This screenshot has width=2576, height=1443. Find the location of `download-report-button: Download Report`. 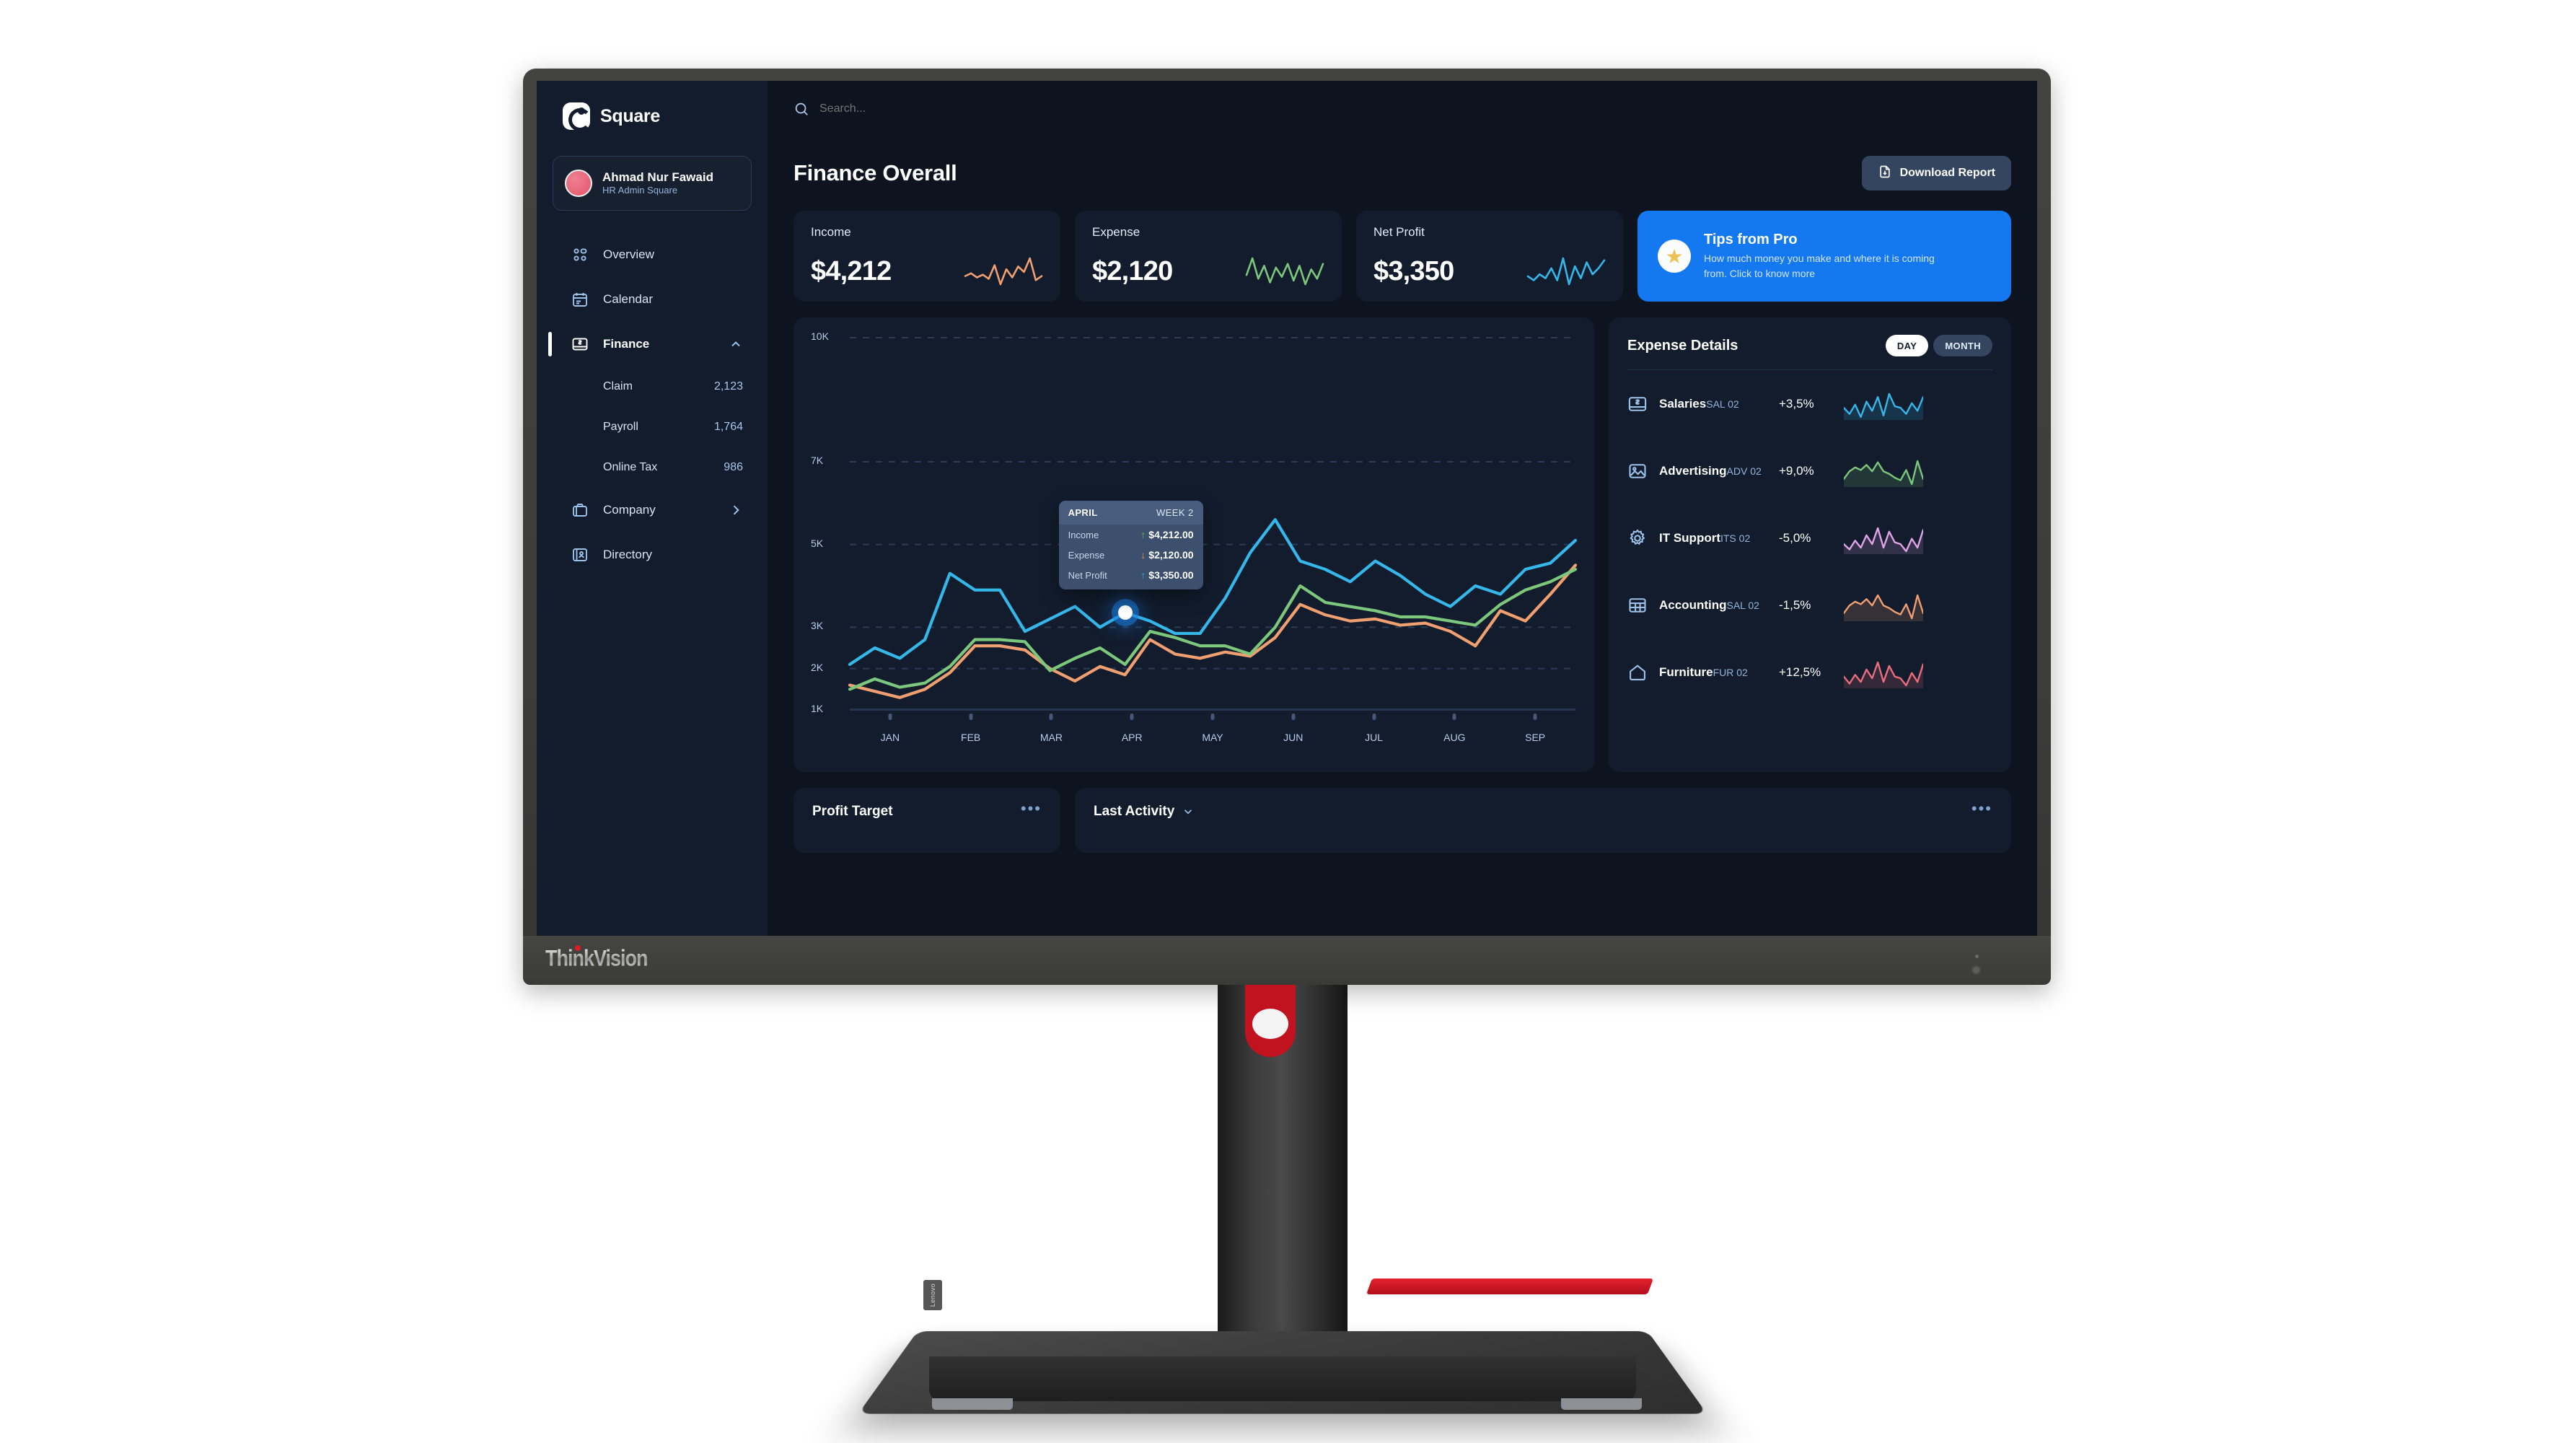

download-report-button: Download Report is located at coordinates (1936, 173).